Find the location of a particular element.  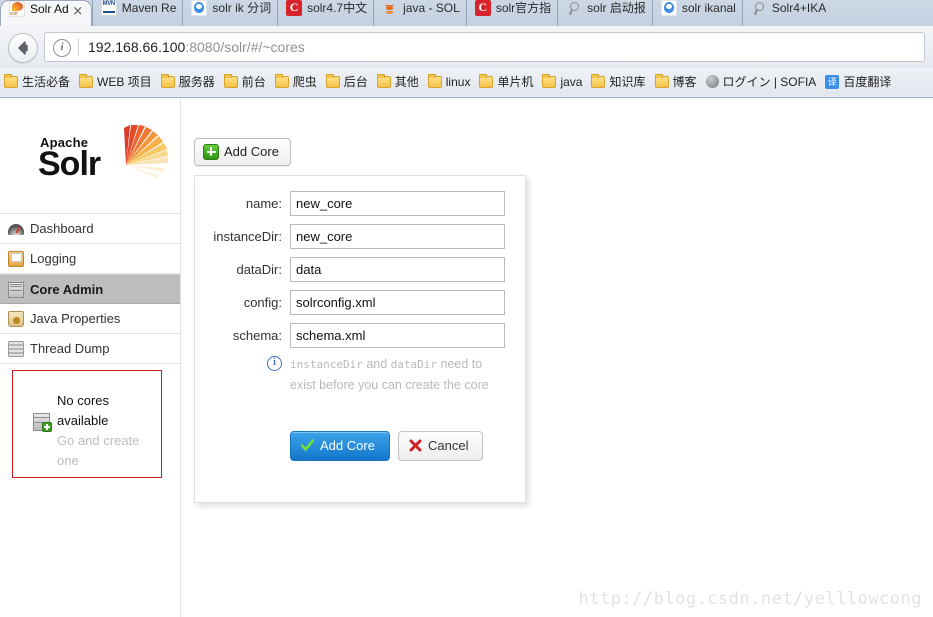

url-text: 192.168.66.100:8080/solr/#/~cores is located at coordinates (196, 47).